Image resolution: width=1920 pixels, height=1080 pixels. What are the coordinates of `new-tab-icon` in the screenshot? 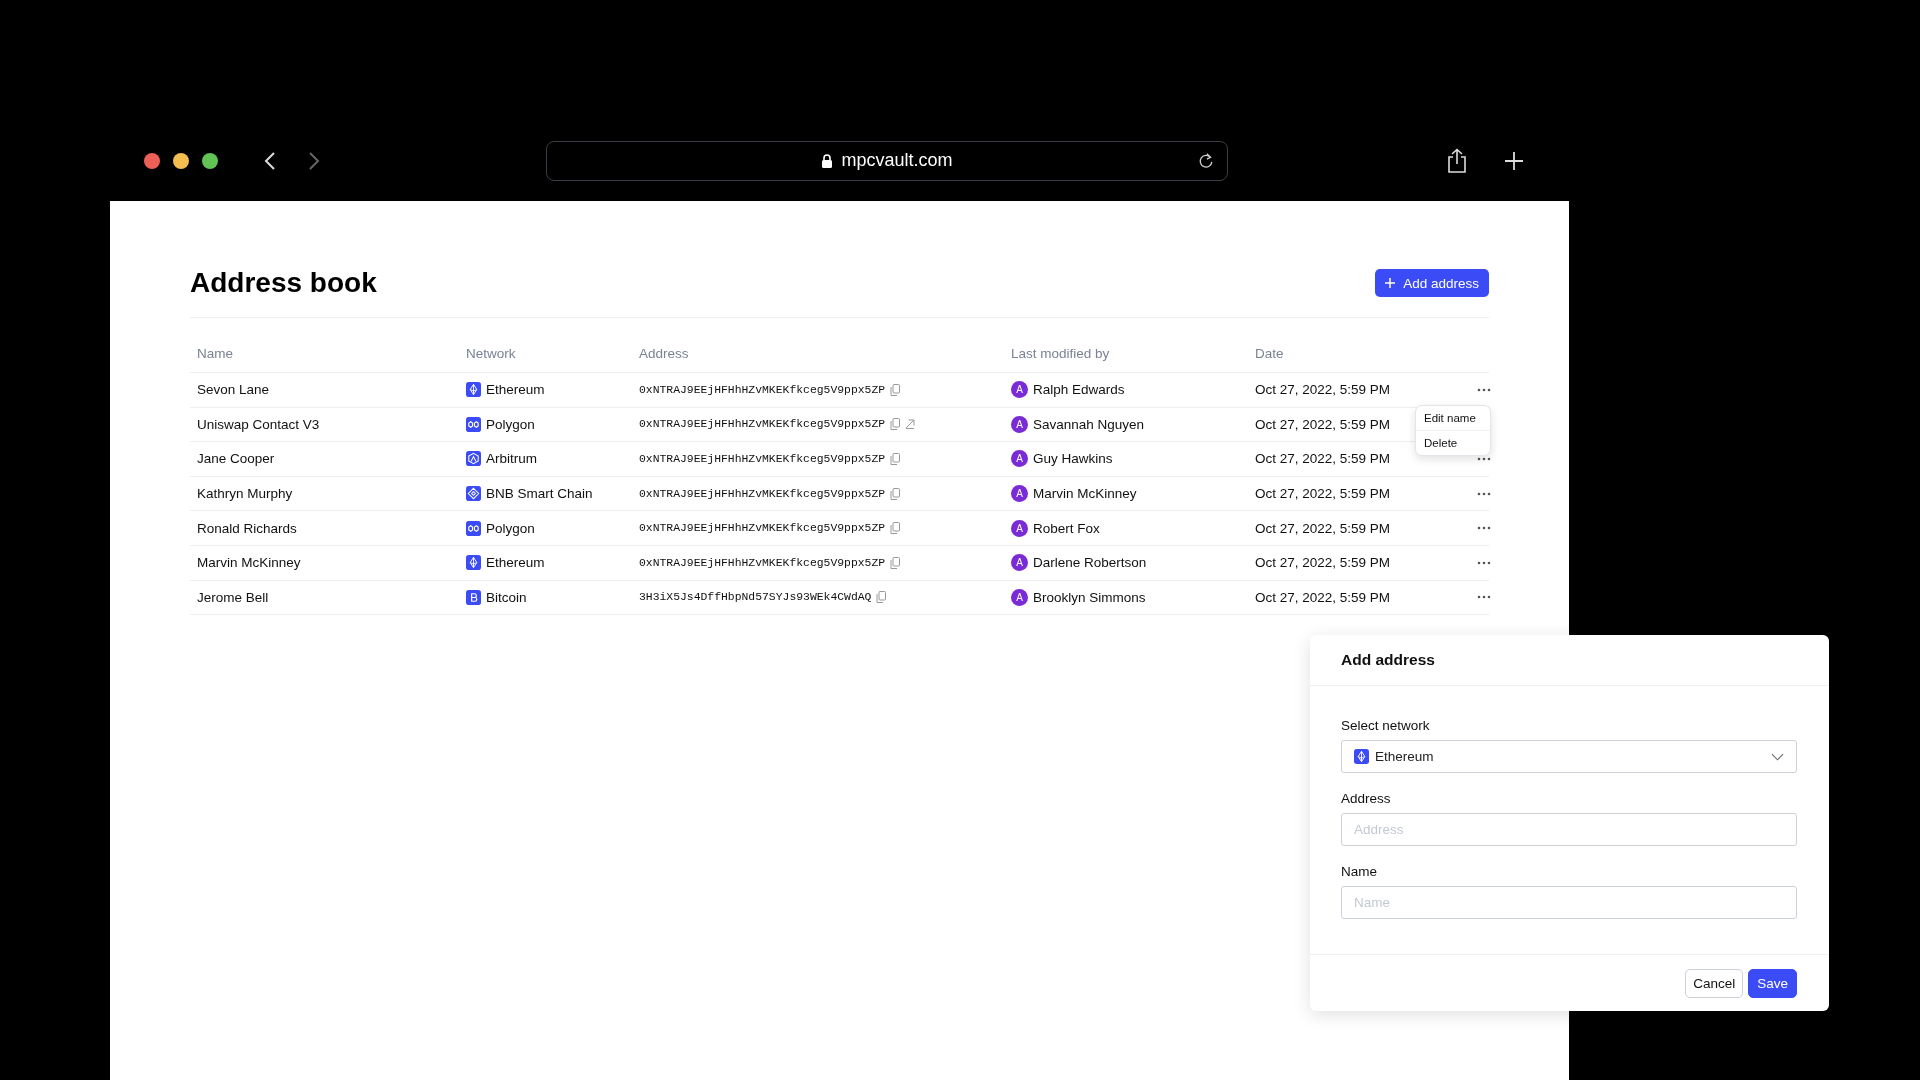 It's located at (1514, 160).